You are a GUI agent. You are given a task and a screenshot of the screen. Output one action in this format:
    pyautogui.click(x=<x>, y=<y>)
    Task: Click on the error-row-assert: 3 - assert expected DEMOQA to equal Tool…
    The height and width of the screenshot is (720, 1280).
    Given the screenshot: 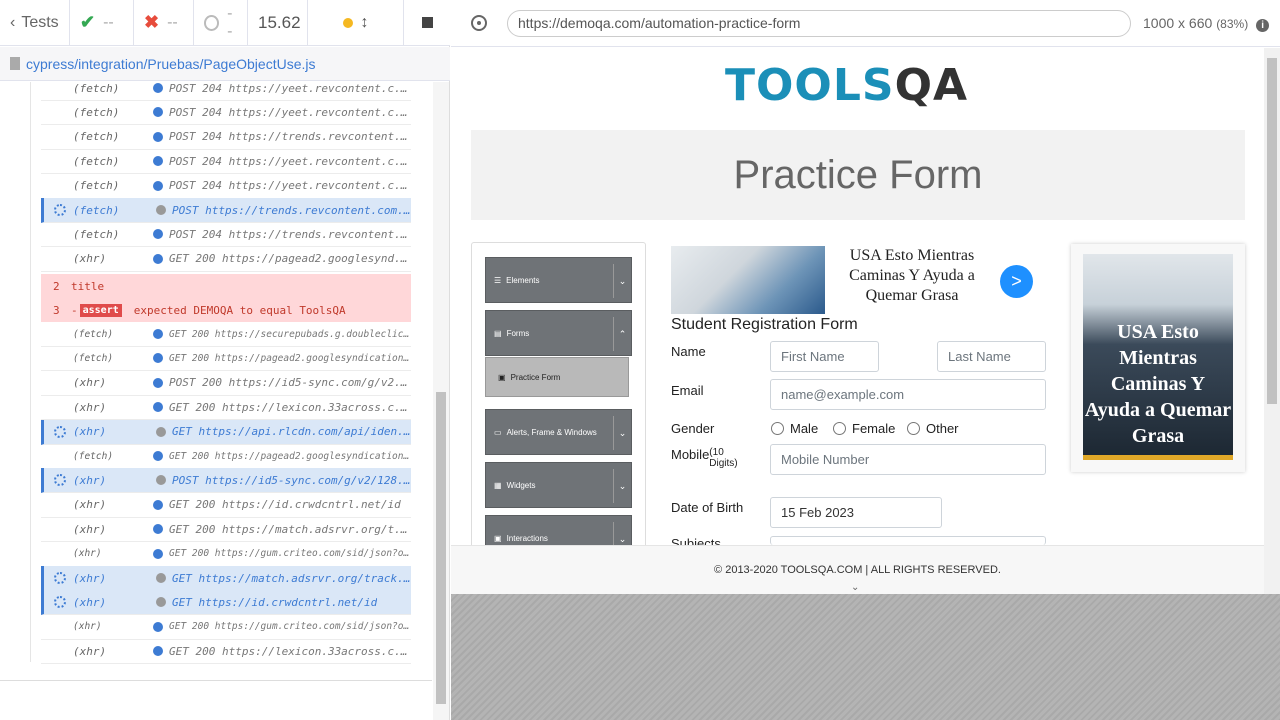 What is the action you would take?
    pyautogui.click(x=226, y=310)
    